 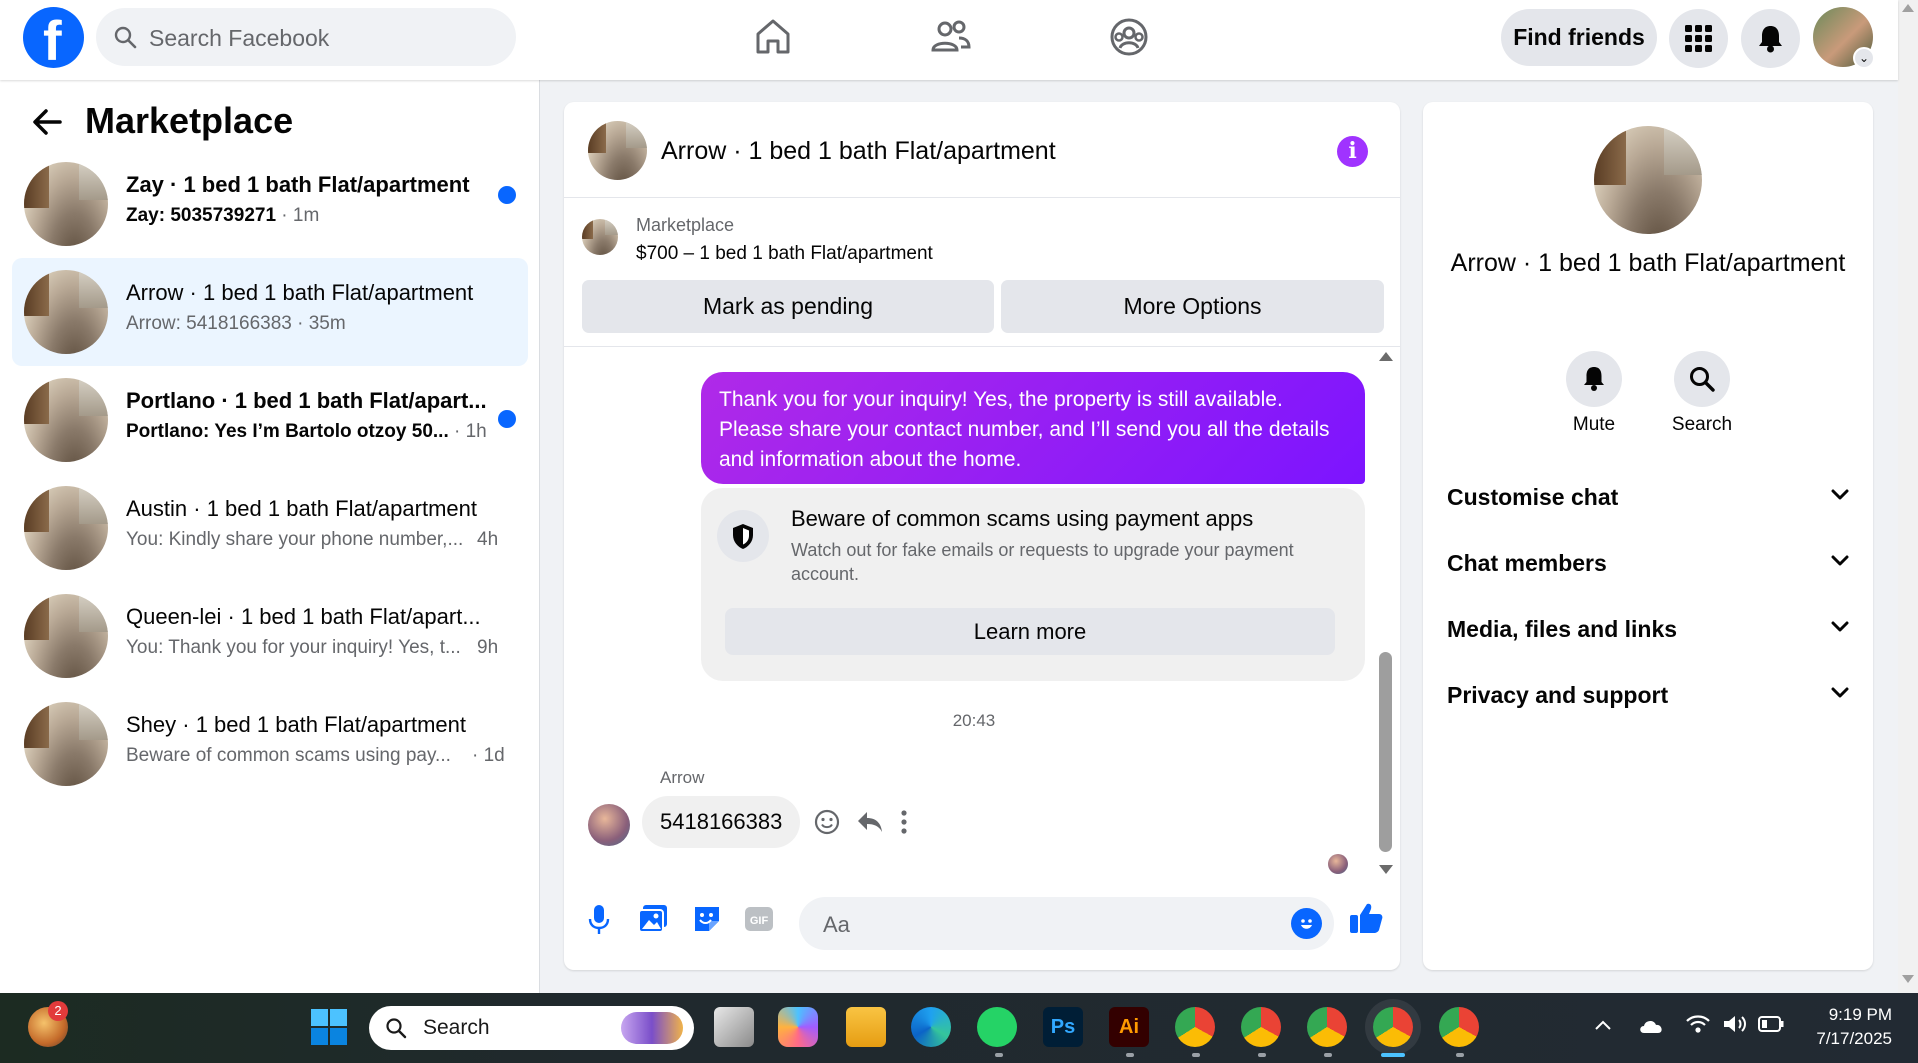 What do you see at coordinates (827, 822) in the screenshot?
I see `react-emoji-icon` at bounding box center [827, 822].